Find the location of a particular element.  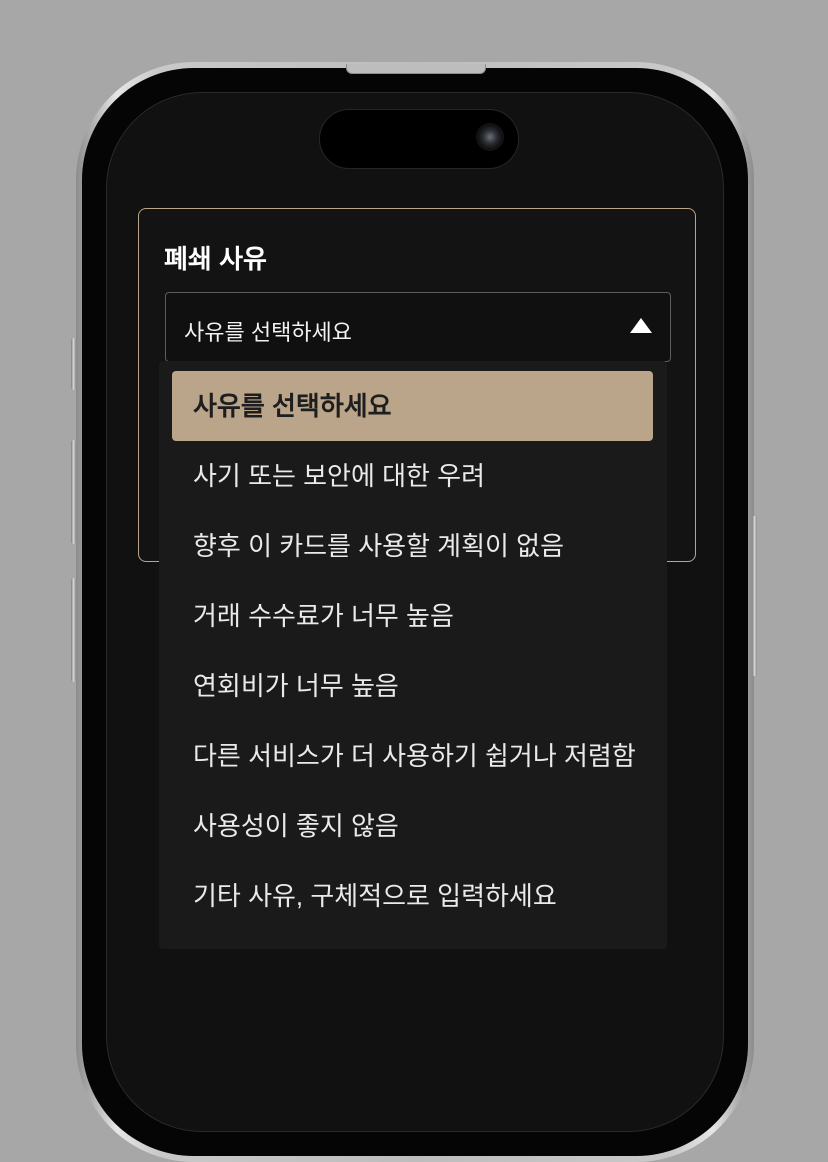

reason-option-poor-usability: 사용성이 좋지 않음 is located at coordinates (412, 826).